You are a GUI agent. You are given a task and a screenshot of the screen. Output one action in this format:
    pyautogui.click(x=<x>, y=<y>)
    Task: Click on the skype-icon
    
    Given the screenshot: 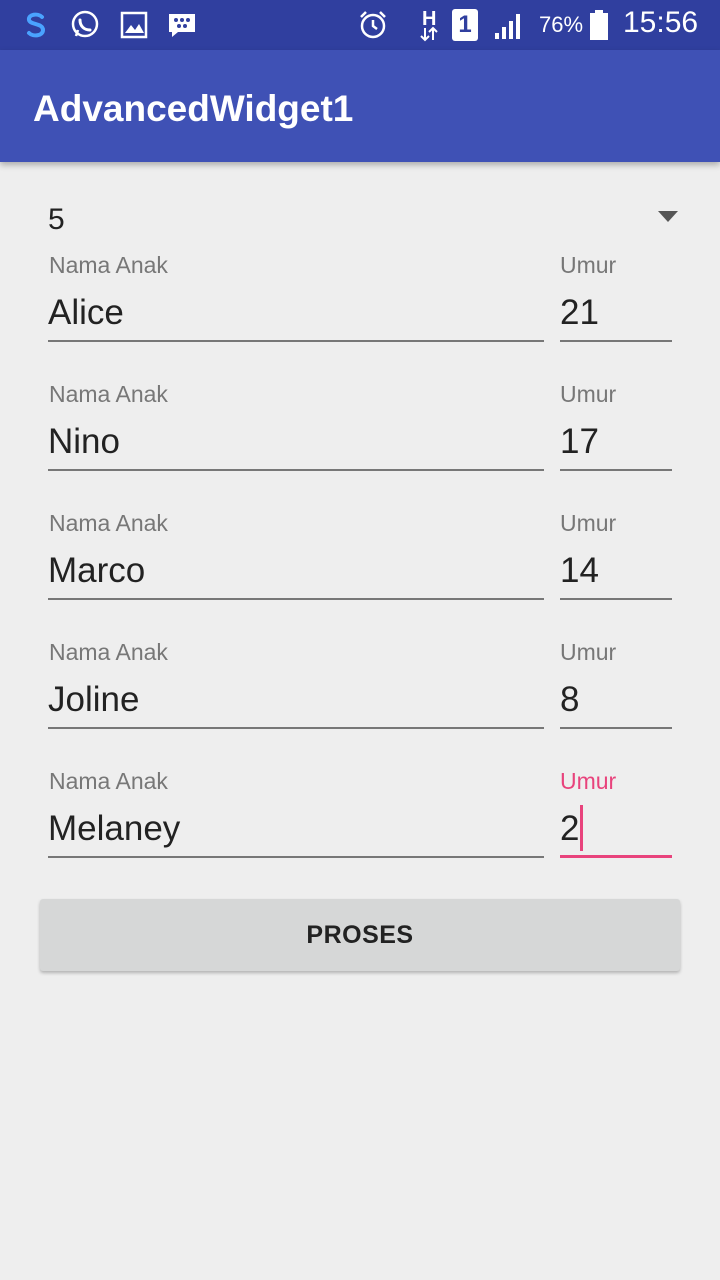 What is the action you would take?
    pyautogui.click(x=36, y=25)
    